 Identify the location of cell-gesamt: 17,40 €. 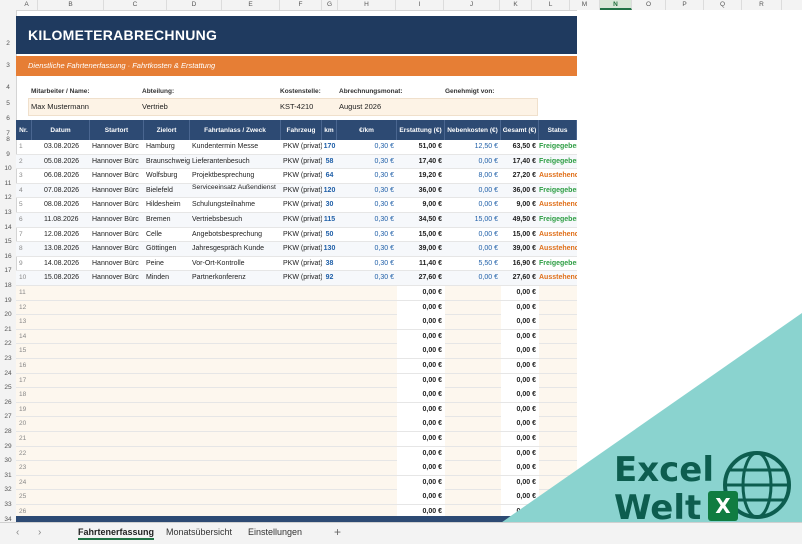
(520, 162).